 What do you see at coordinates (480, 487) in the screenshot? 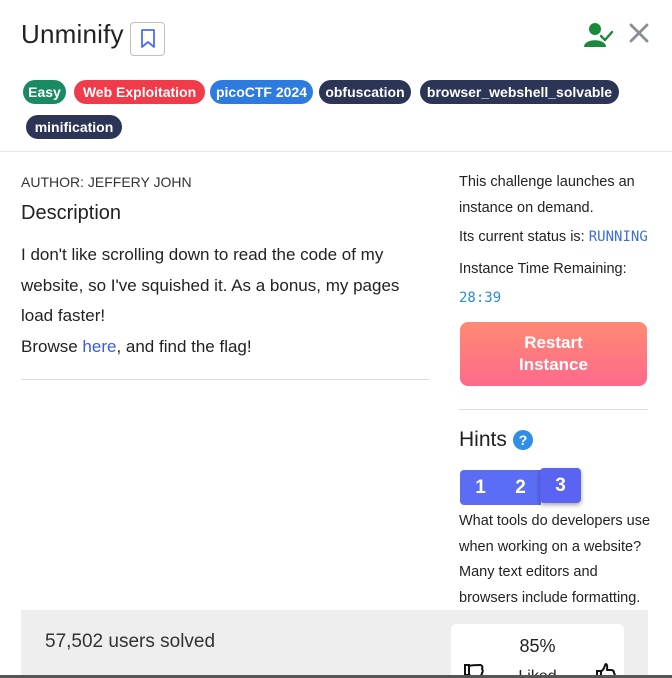
I see `hint-button-1: 1` at bounding box center [480, 487].